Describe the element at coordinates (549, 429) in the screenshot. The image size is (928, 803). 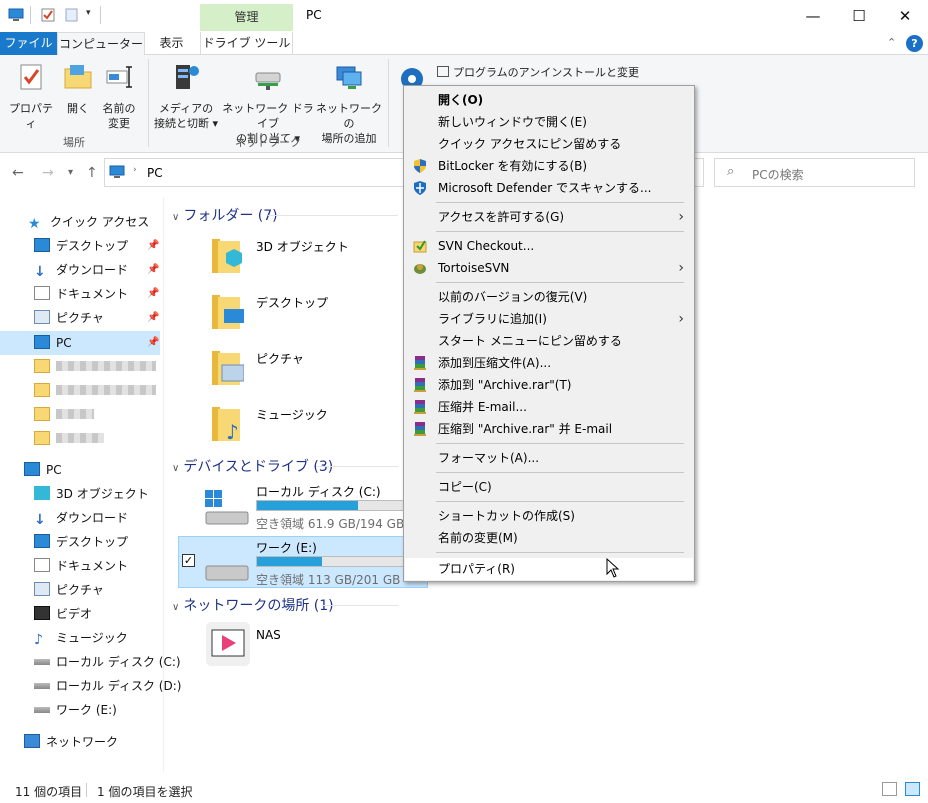
I see `menu-item-rar-archive-email: 压缩到 "Archive.rar" 并 E-mail` at that location.